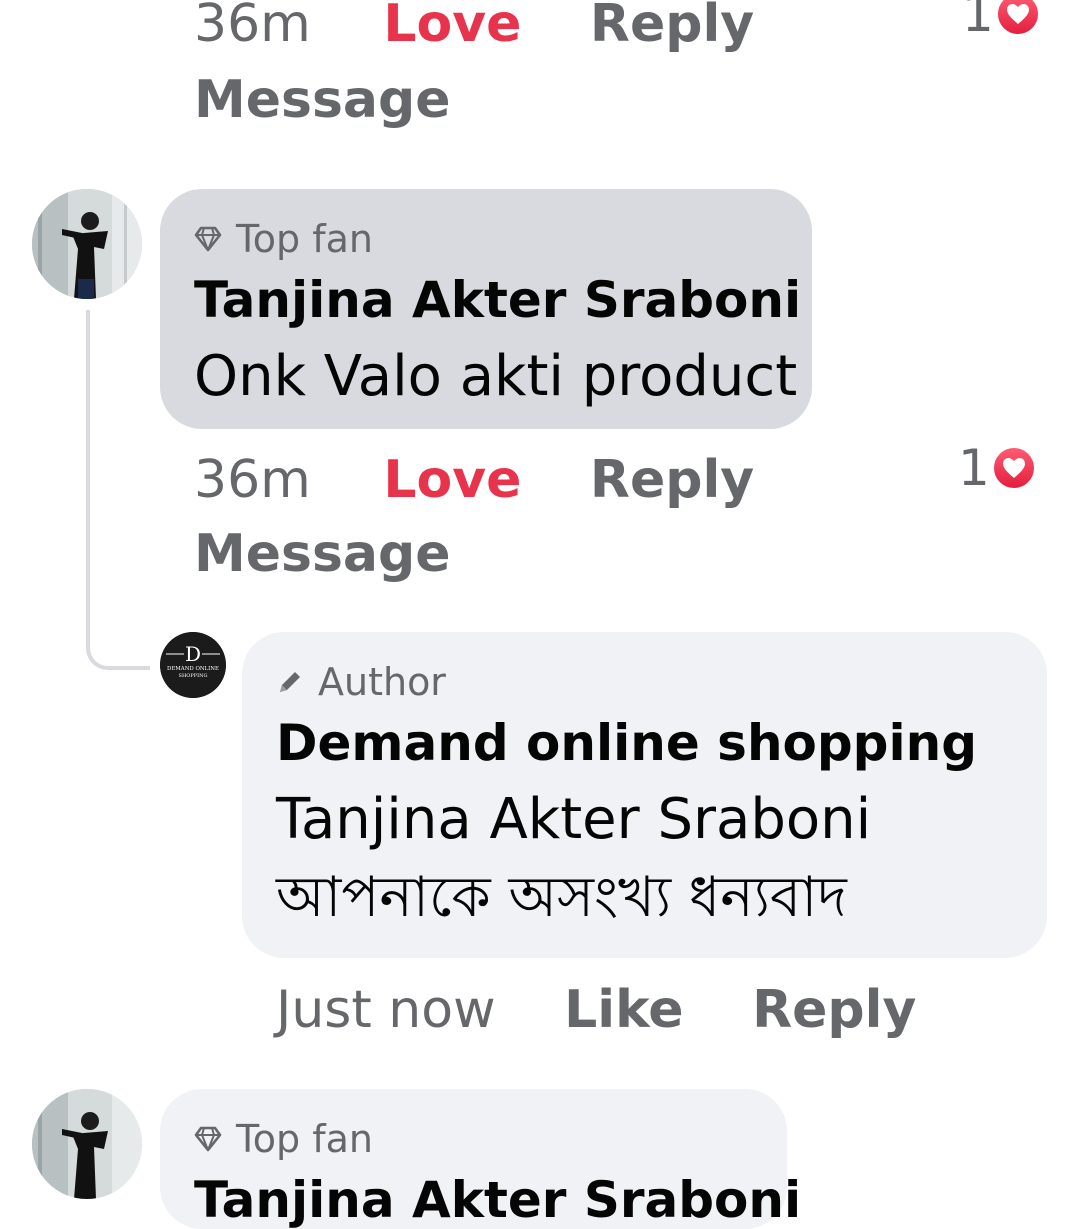 The image size is (1080, 1229). I want to click on demand-logo: D DEMAND ONLINE SHOPPING, so click(193, 665).